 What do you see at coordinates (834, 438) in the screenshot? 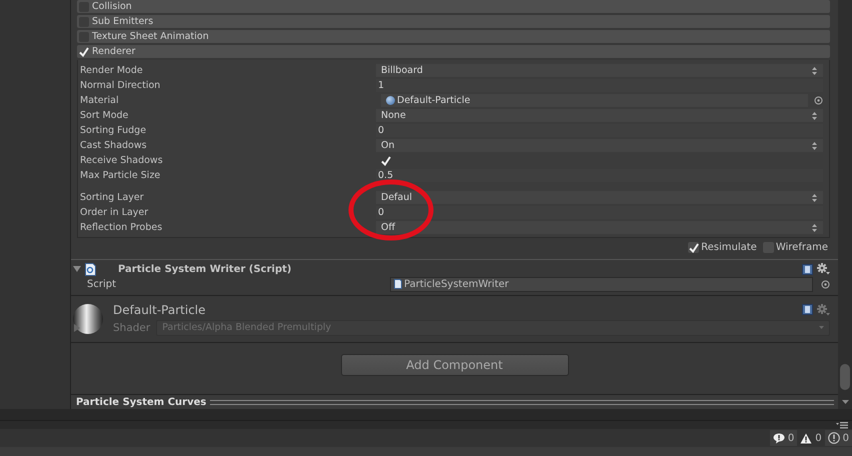
I see `error-icon` at bounding box center [834, 438].